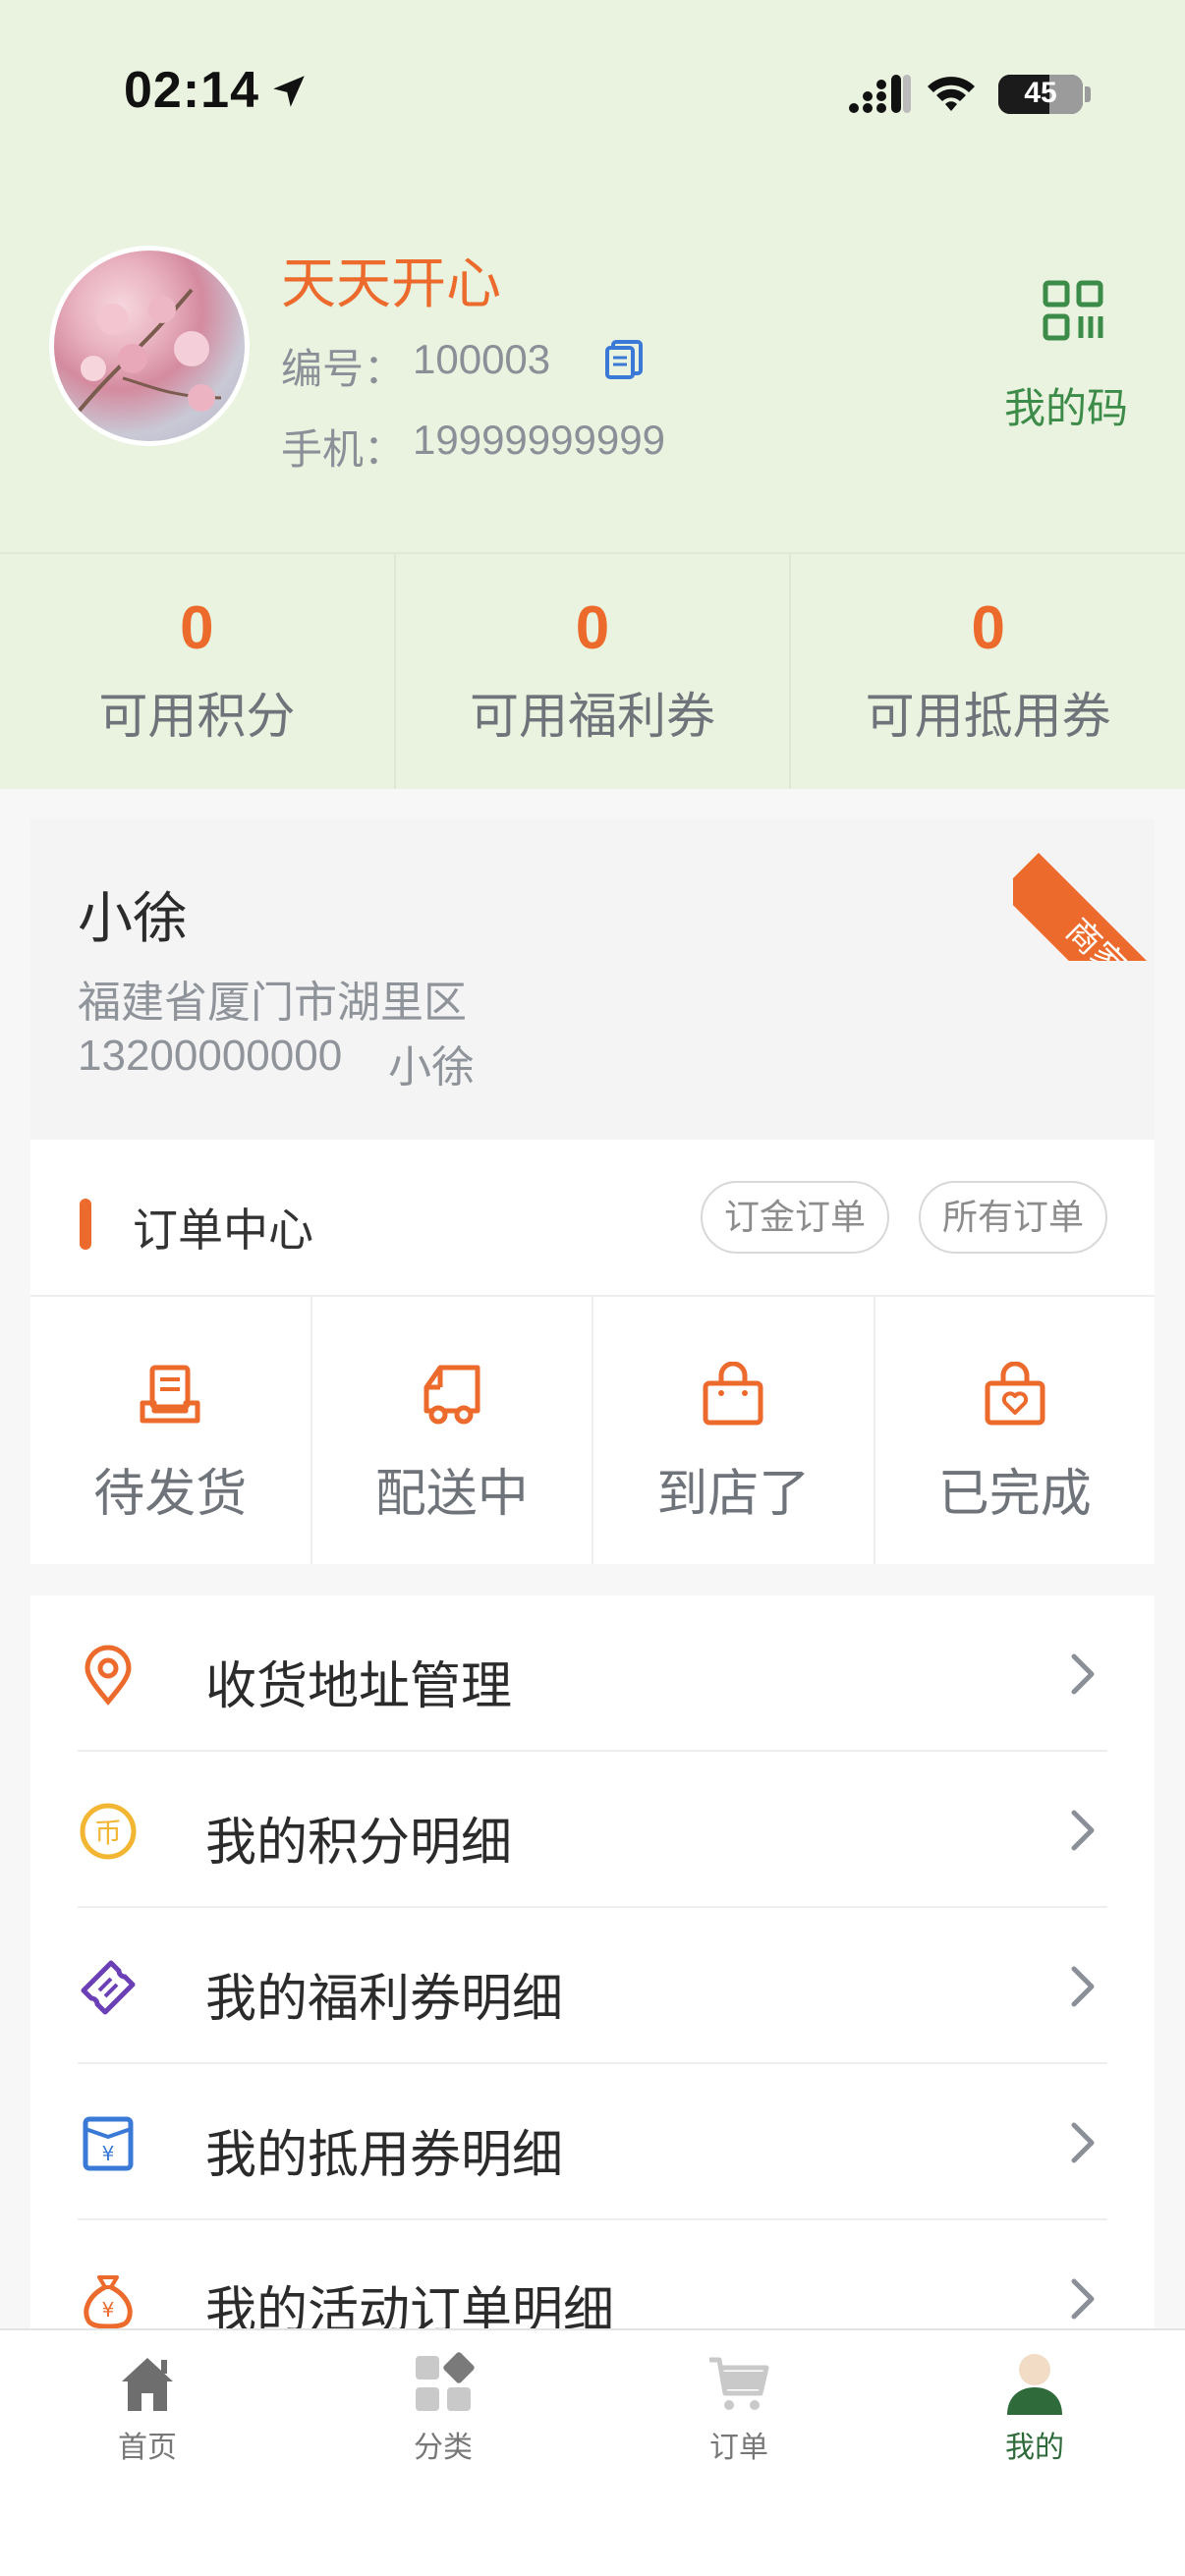 This screenshot has width=1185, height=2576. Describe the element at coordinates (1073, 310) in the screenshot. I see `qr-code-icon` at that location.